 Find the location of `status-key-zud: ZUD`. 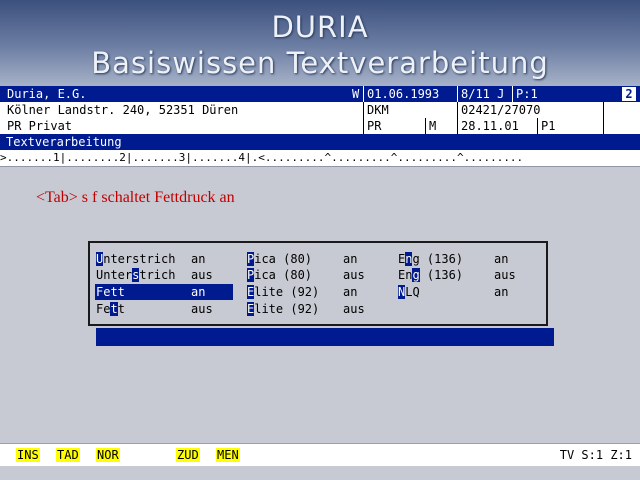

status-key-zud: ZUD is located at coordinates (188, 455).